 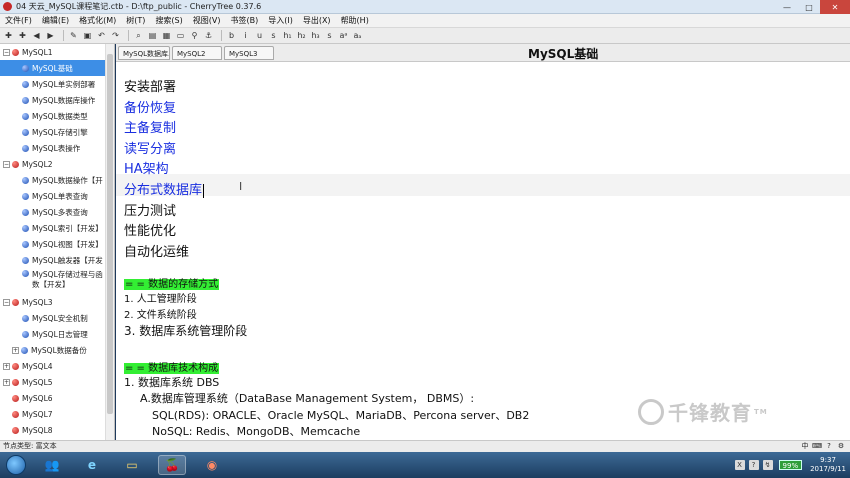 What do you see at coordinates (115, 35) in the screenshot?
I see `redo-icon: ↷` at bounding box center [115, 35].